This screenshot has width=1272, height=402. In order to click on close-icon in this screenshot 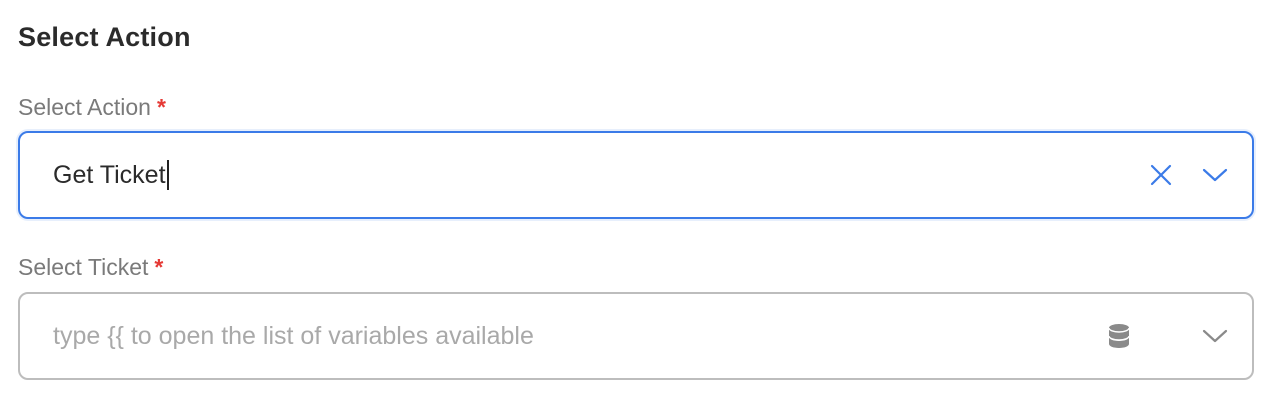, I will do `click(1161, 175)`.